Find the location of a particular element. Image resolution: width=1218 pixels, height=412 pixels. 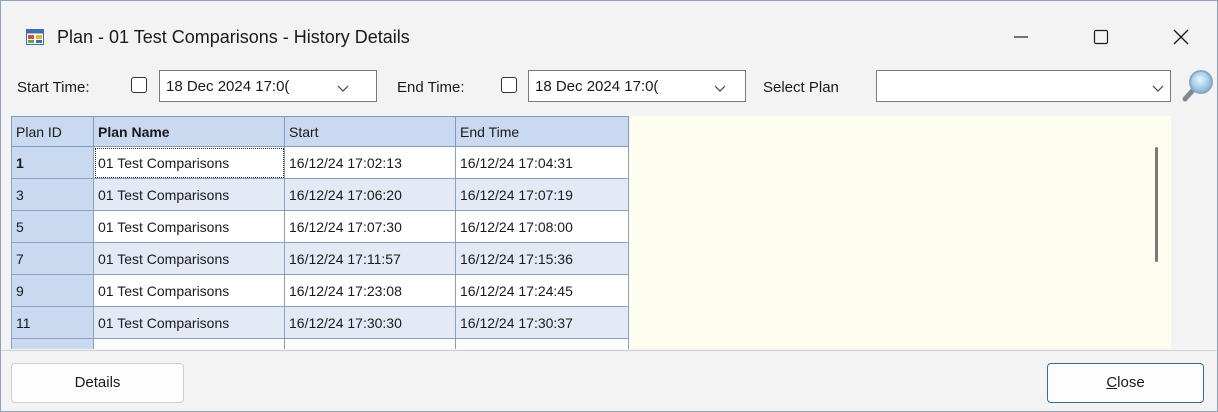

table-row is located at coordinates (320, 343).